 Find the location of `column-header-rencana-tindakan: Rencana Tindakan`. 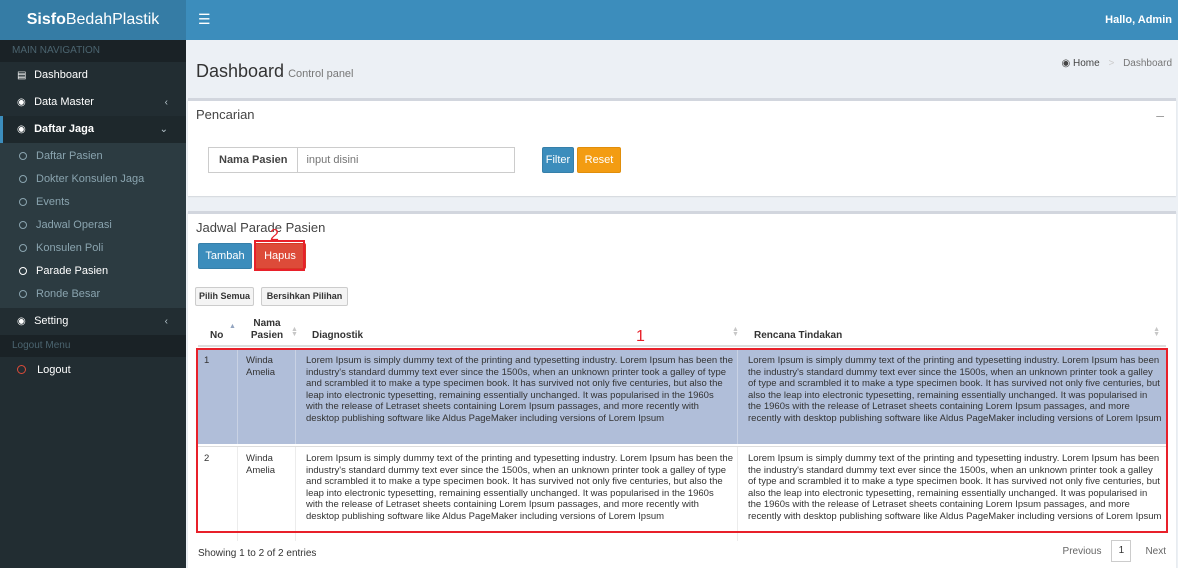

column-header-rencana-tindakan: Rencana Tindakan is located at coordinates (952, 330).